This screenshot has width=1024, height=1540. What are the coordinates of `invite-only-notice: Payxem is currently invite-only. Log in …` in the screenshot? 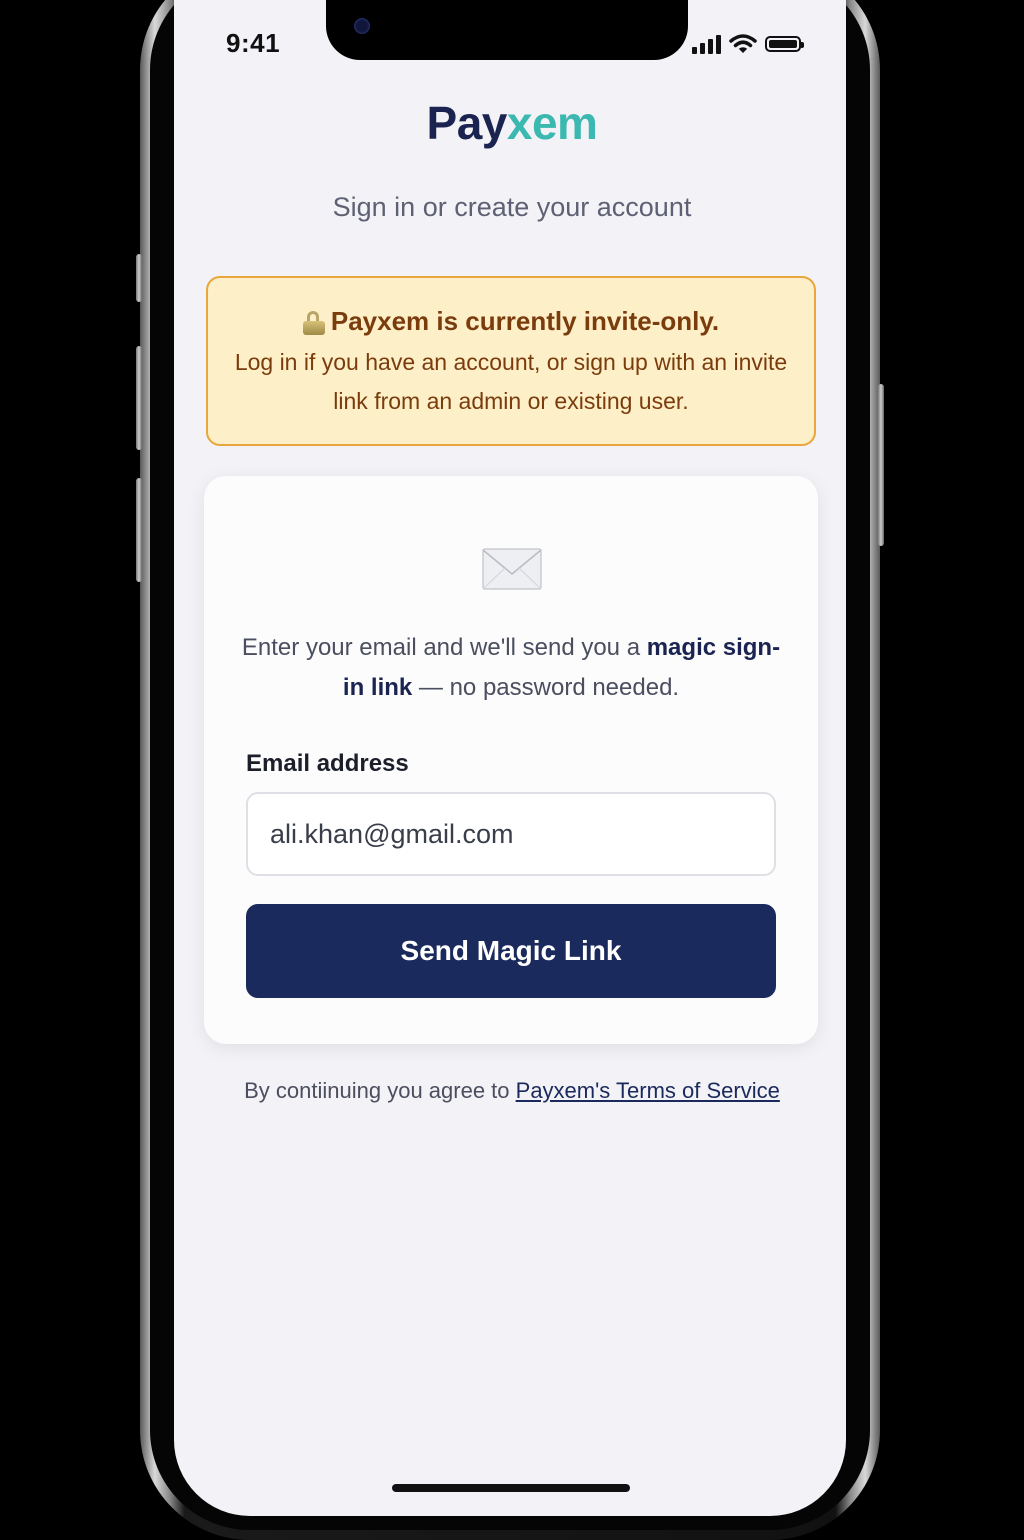 It's located at (511, 361).